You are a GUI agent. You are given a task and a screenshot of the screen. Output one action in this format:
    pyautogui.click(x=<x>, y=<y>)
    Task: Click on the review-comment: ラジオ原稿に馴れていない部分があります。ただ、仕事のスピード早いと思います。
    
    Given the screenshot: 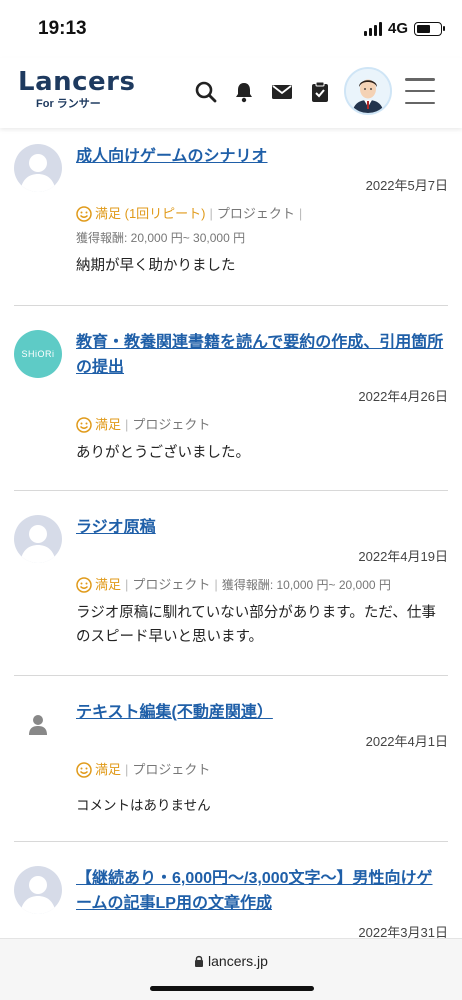 What is the action you would take?
    pyautogui.click(x=256, y=625)
    